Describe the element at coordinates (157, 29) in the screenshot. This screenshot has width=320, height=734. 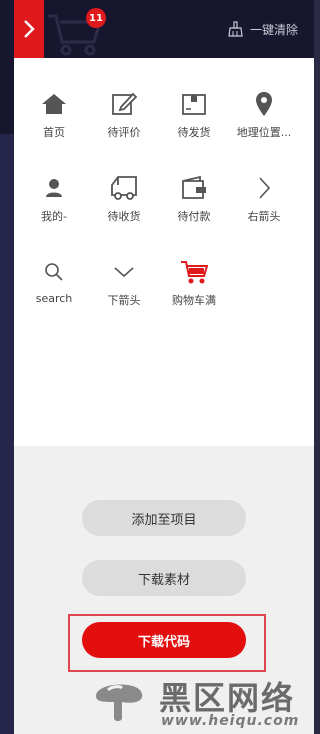
I see `header-bar: 11 一键清除` at that location.